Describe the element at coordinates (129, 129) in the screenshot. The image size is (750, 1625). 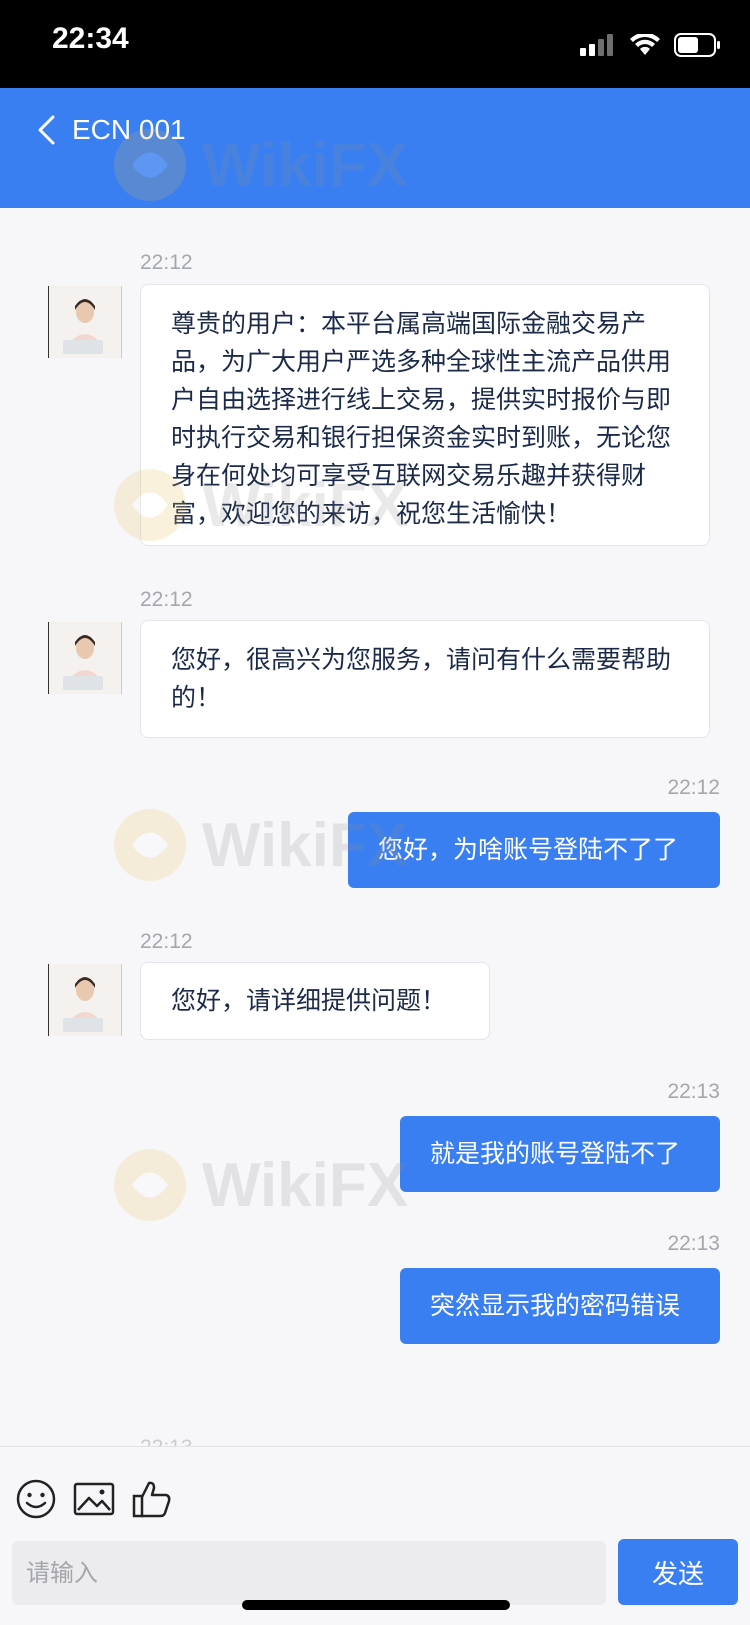
I see `page-title: ECN 001` at that location.